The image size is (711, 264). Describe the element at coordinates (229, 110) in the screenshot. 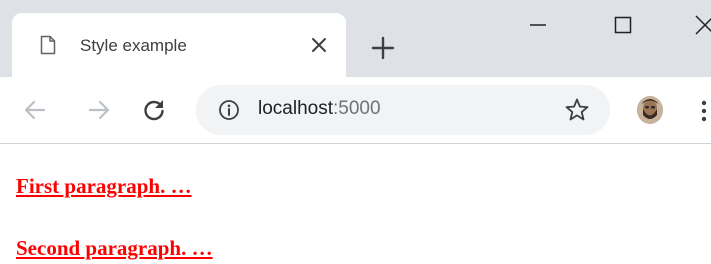

I see `info-icon` at that location.